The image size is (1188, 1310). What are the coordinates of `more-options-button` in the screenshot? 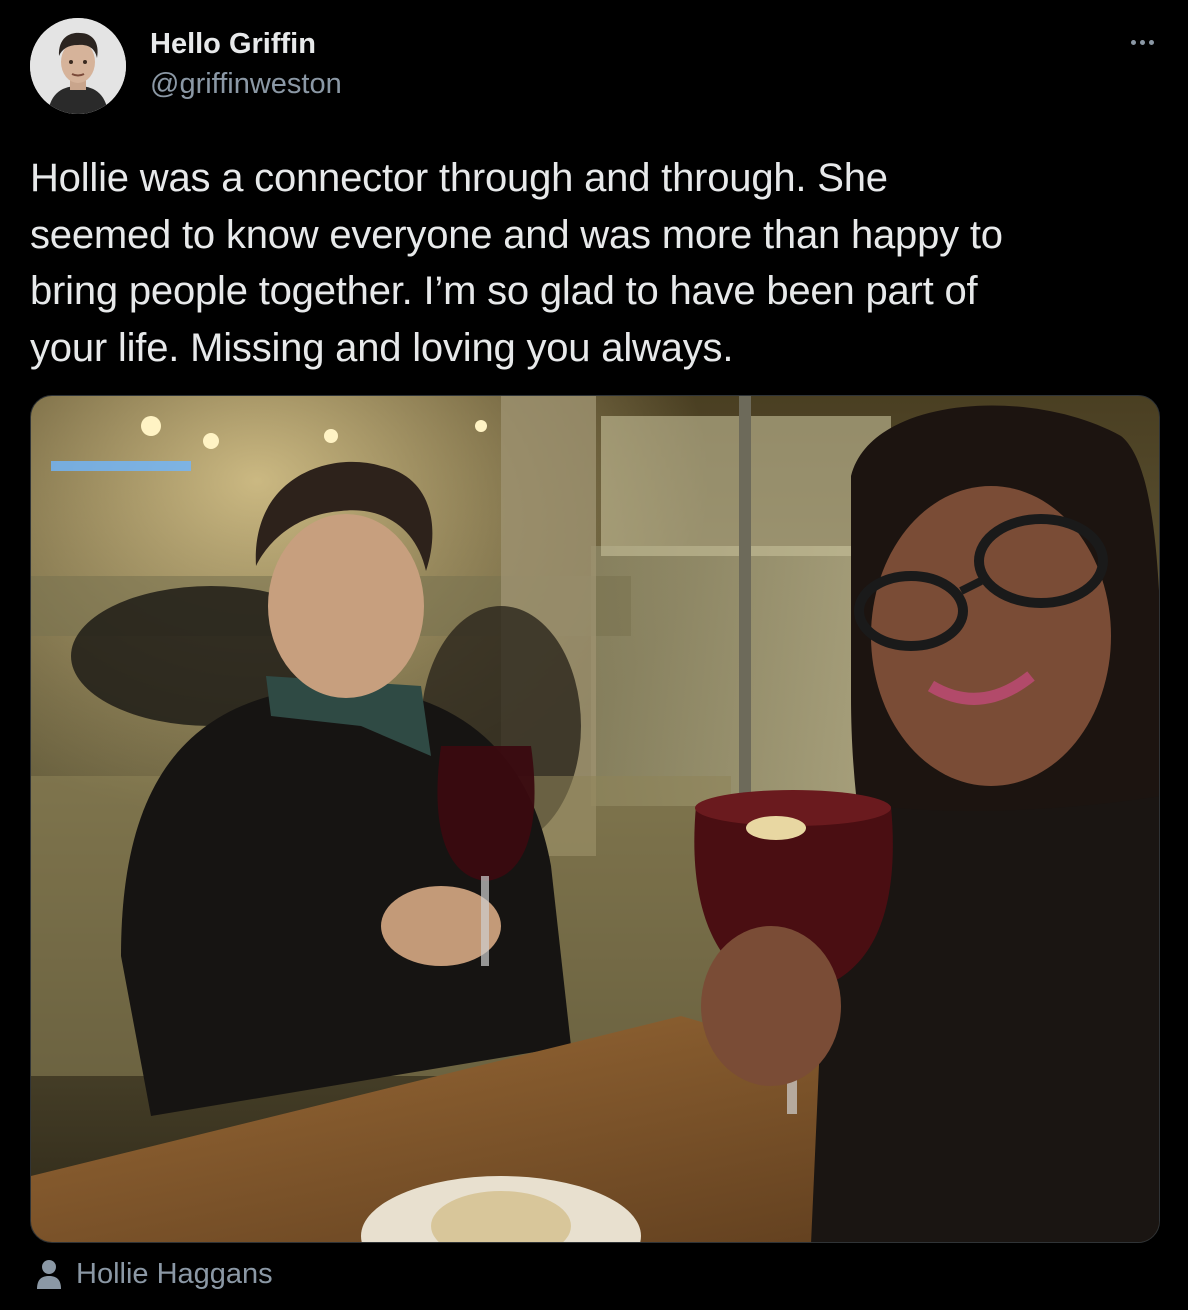 It's located at (1142, 42).